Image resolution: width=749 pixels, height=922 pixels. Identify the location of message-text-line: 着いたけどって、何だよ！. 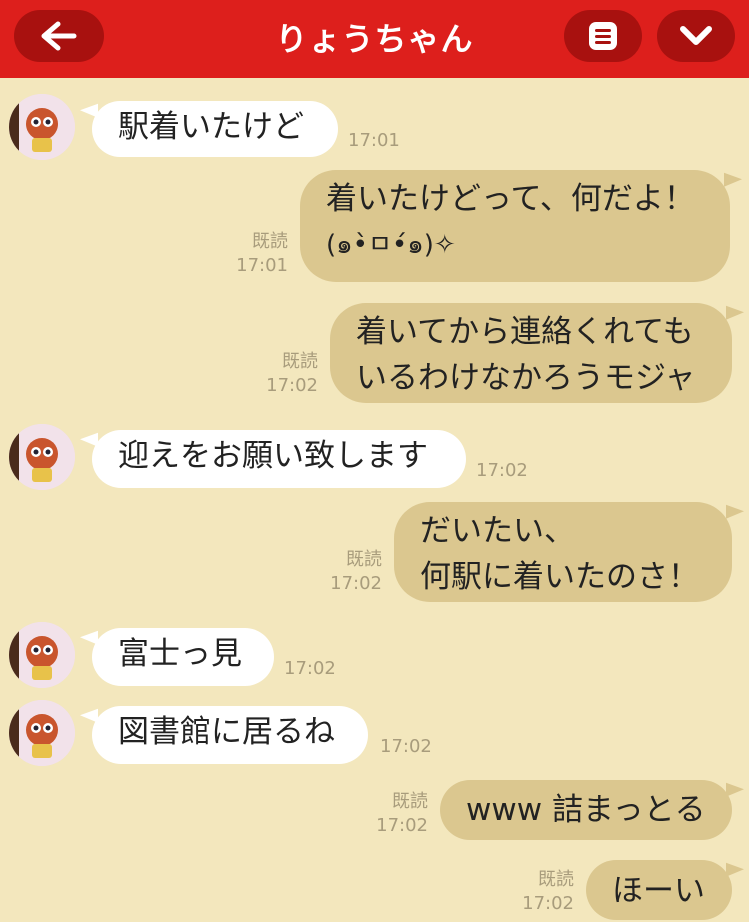
(510, 199).